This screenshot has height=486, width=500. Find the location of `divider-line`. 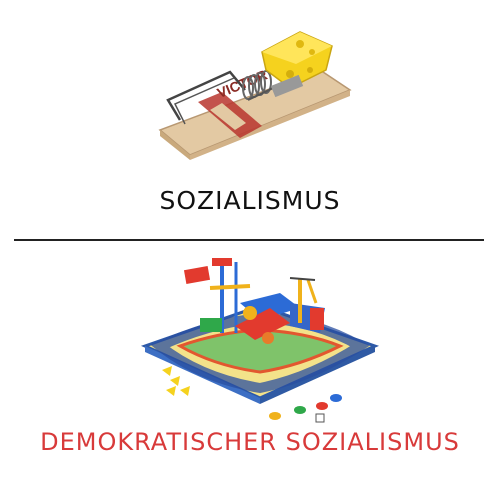

divider-line is located at coordinates (249, 240).